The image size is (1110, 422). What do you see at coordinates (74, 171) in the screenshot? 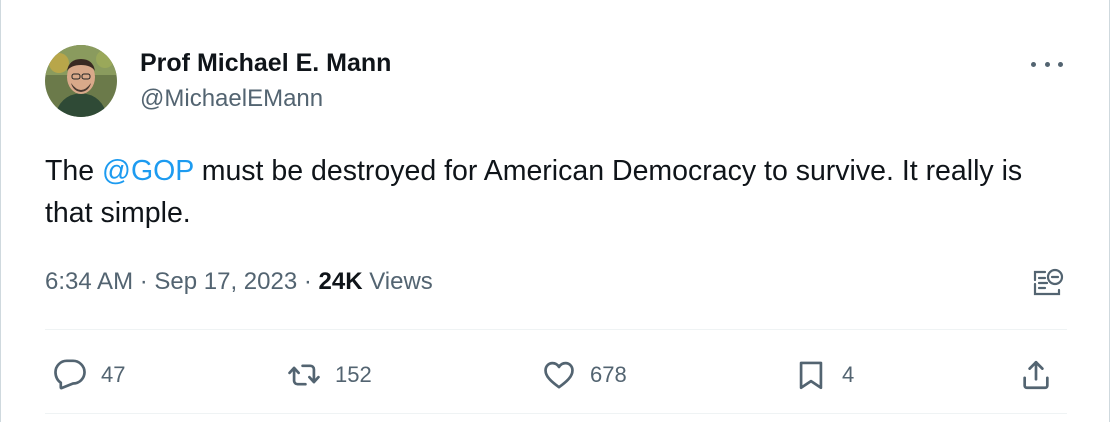
I see `tweet-text-start: The` at bounding box center [74, 171].